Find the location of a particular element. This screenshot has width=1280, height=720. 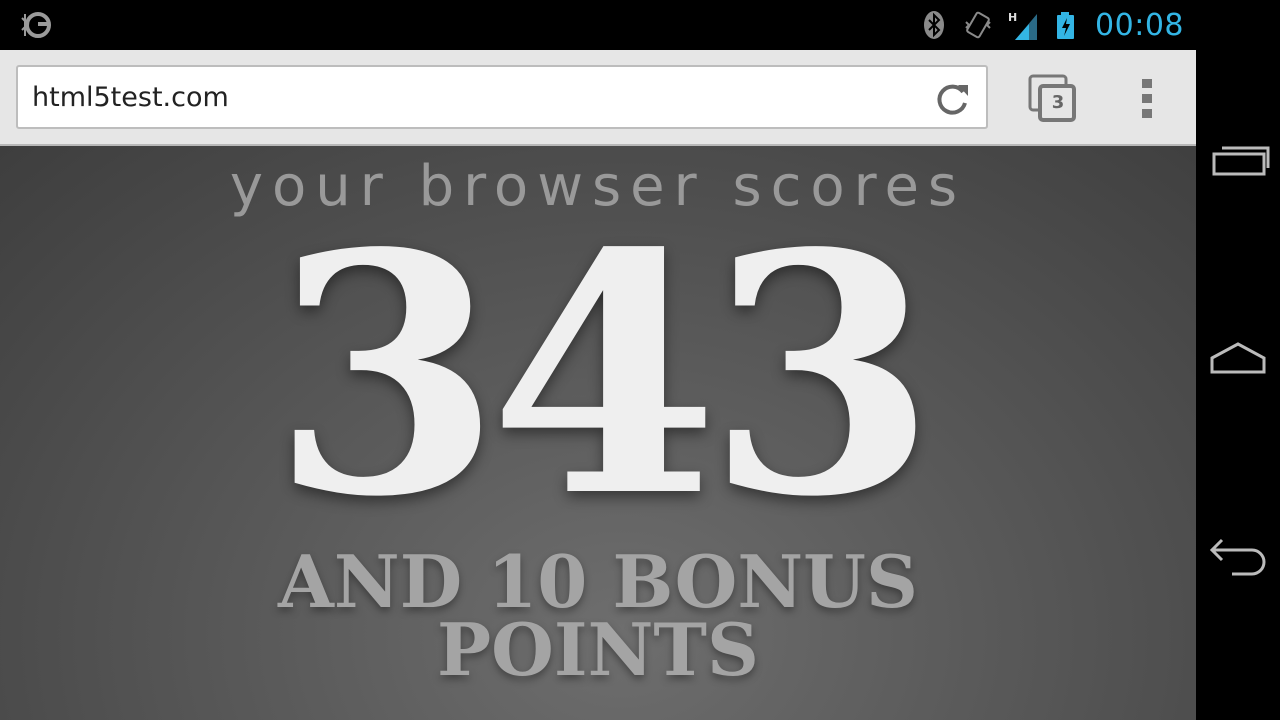

app-notification-icon is located at coordinates (36, 25).